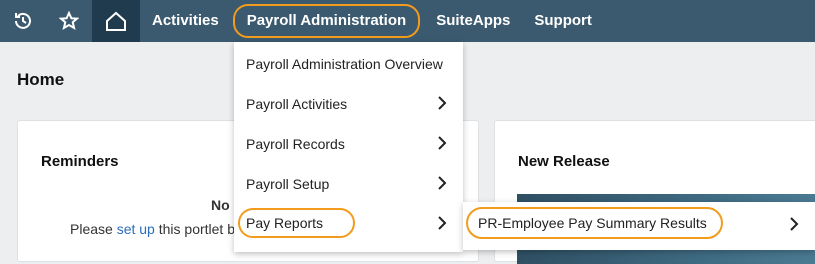 The width and height of the screenshot is (815, 264). What do you see at coordinates (297, 223) in the screenshot?
I see `menu-item-label: Pay Reports` at bounding box center [297, 223].